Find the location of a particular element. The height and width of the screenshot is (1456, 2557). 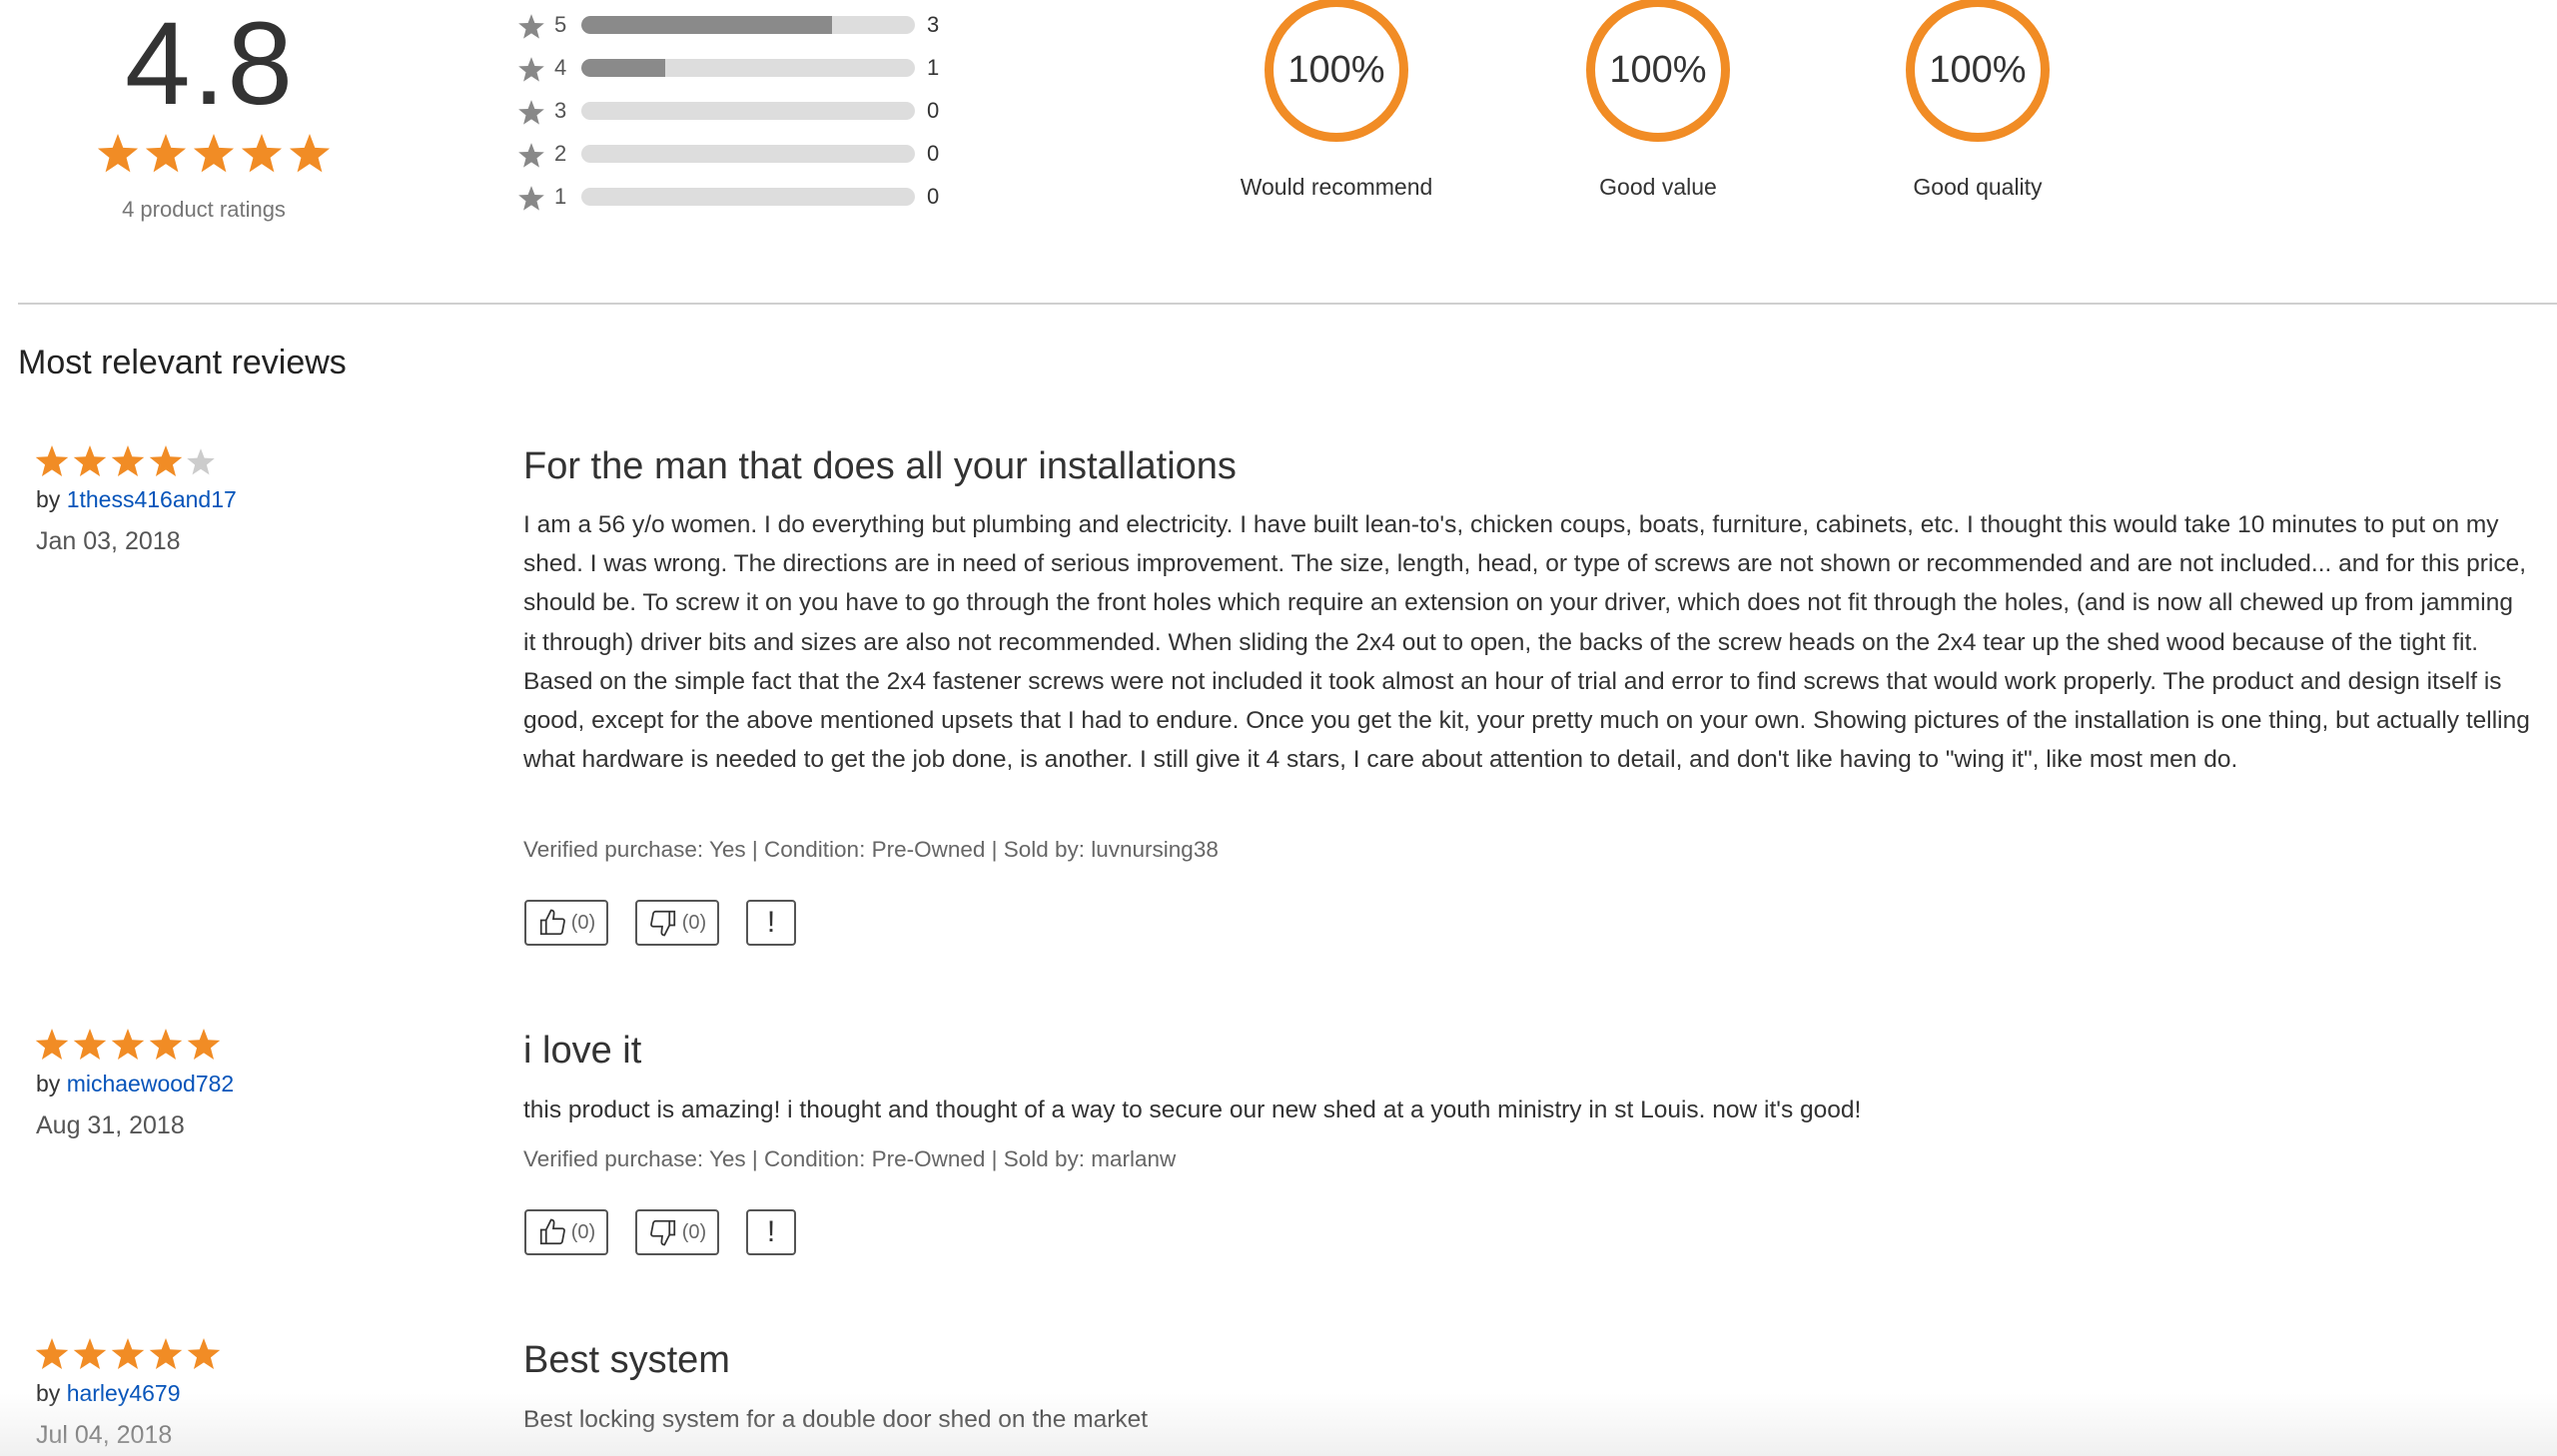

histogram-stars-label: 4 is located at coordinates (560, 67).